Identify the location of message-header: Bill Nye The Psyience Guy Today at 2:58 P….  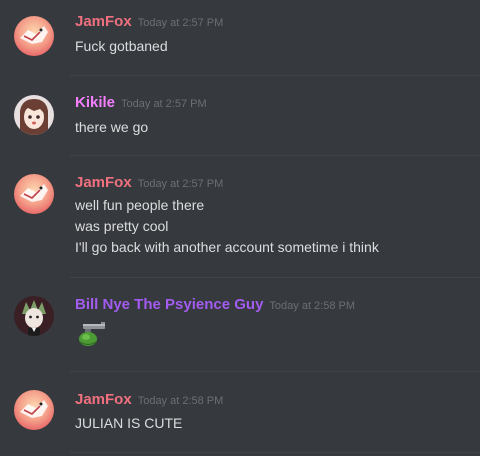
(215, 305).